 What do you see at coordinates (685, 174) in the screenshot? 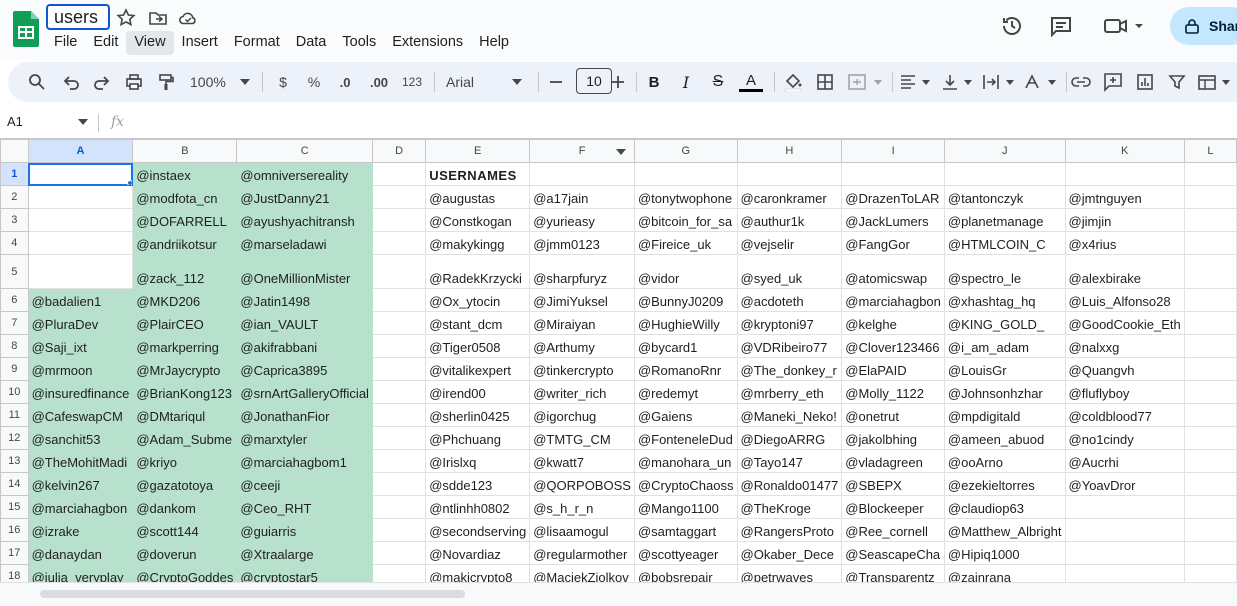
I see `cell-g1` at bounding box center [685, 174].